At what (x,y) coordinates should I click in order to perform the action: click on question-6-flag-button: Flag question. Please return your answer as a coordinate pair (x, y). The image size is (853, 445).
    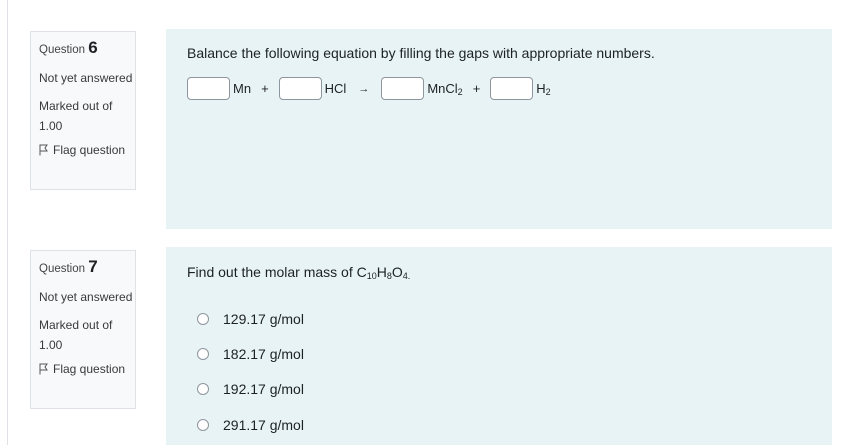
    Looking at the image, I should click on (87, 150).